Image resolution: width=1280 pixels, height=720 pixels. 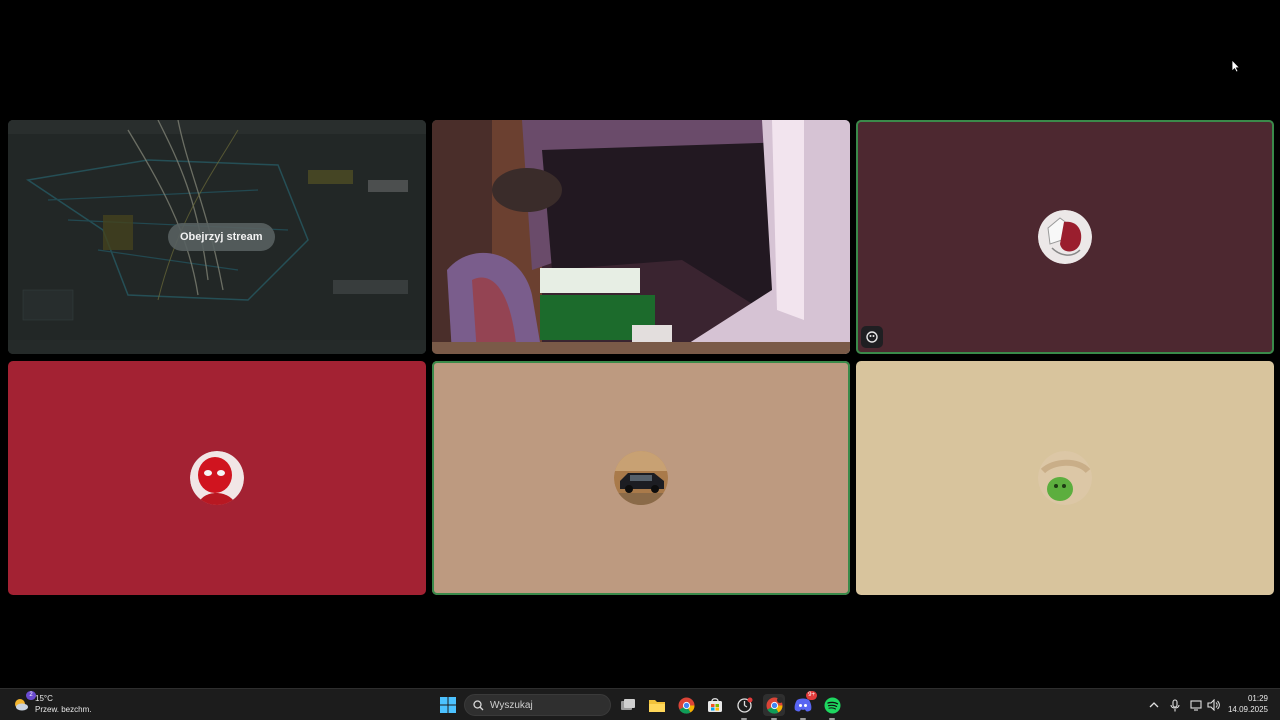 I want to click on discord-icon: 9+, so click(x=804, y=705).